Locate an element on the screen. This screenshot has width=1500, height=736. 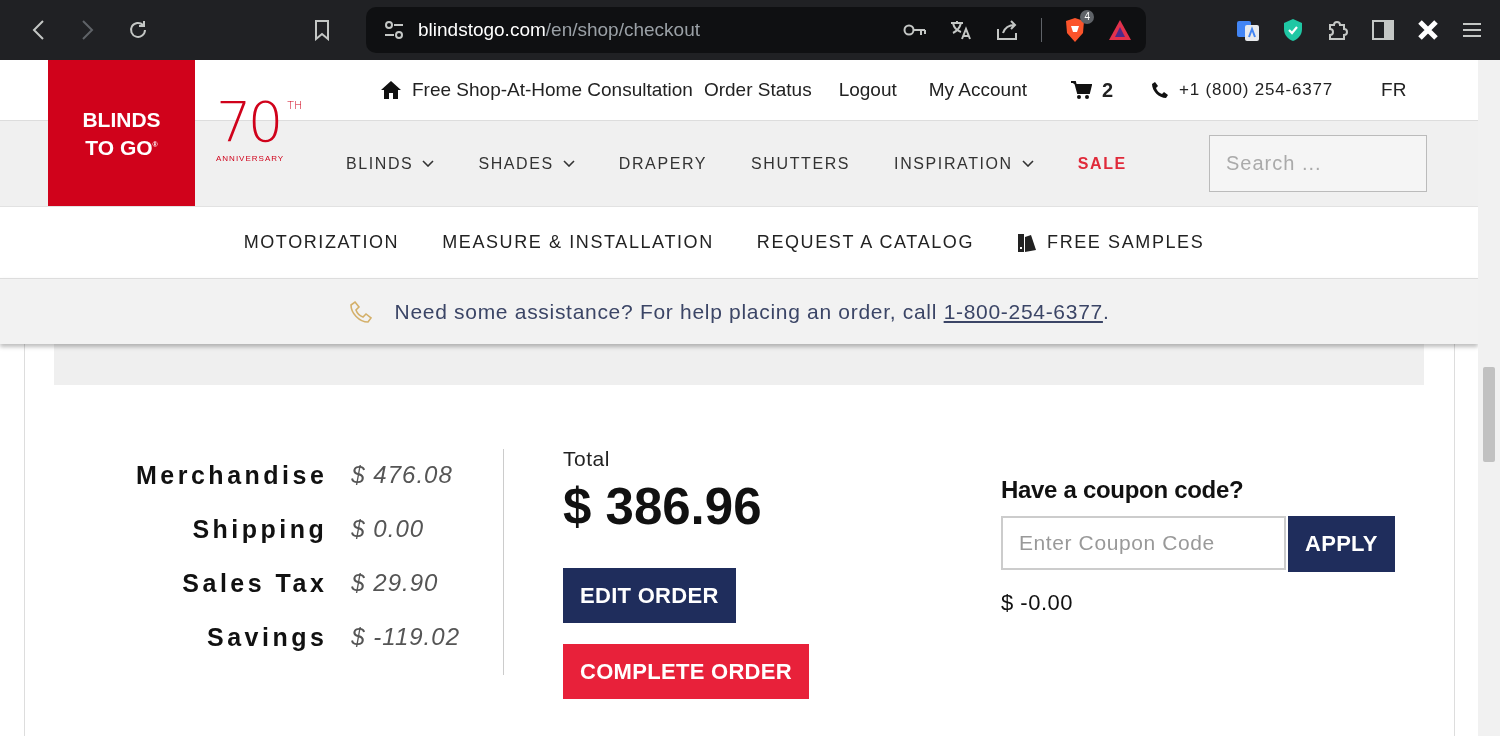
back-icon is located at coordinates (38, 30).